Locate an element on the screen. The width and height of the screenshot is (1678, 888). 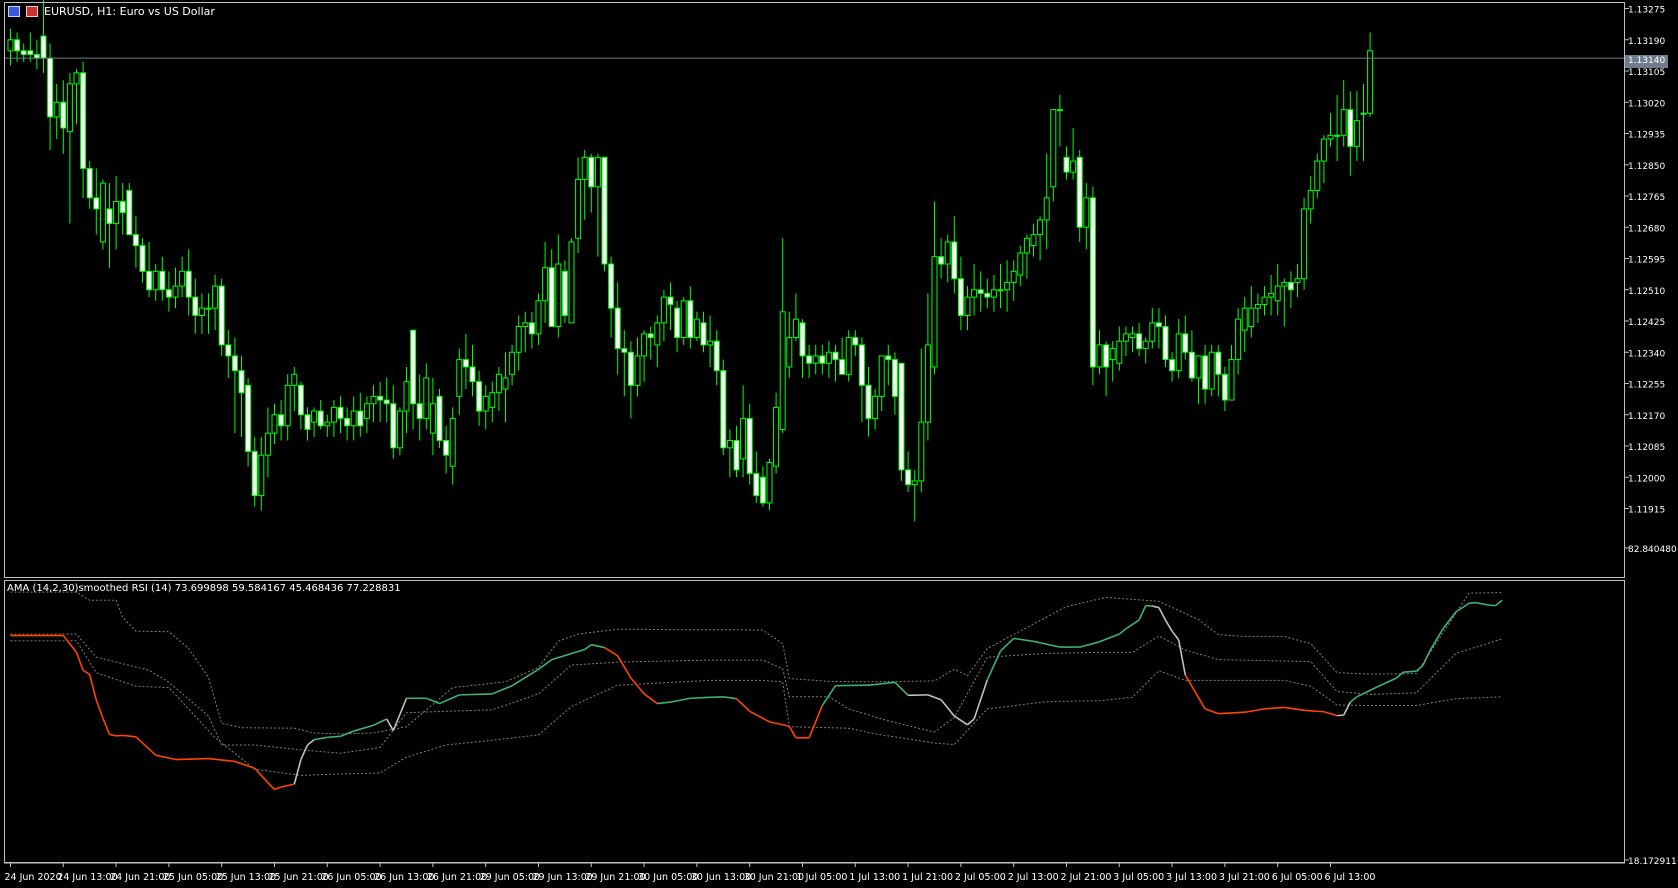
symbol-flag-icon is located at coordinates (32, 11).